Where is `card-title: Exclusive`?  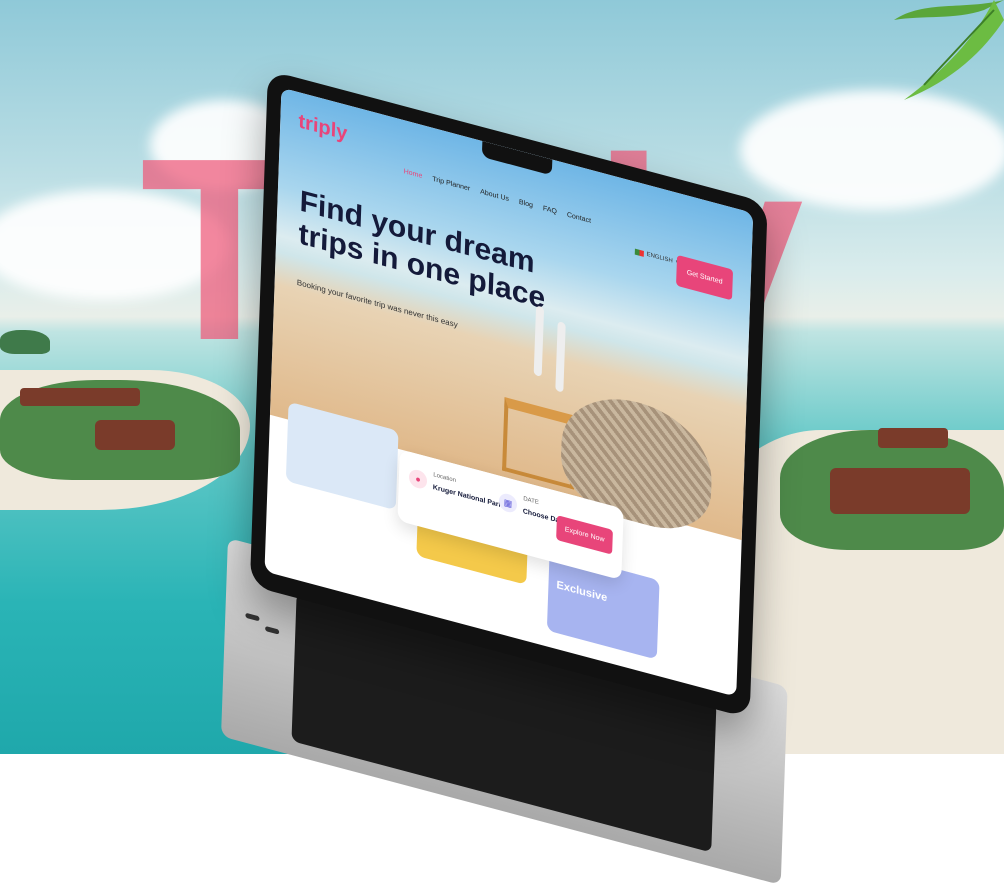 card-title: Exclusive is located at coordinates (582, 592).